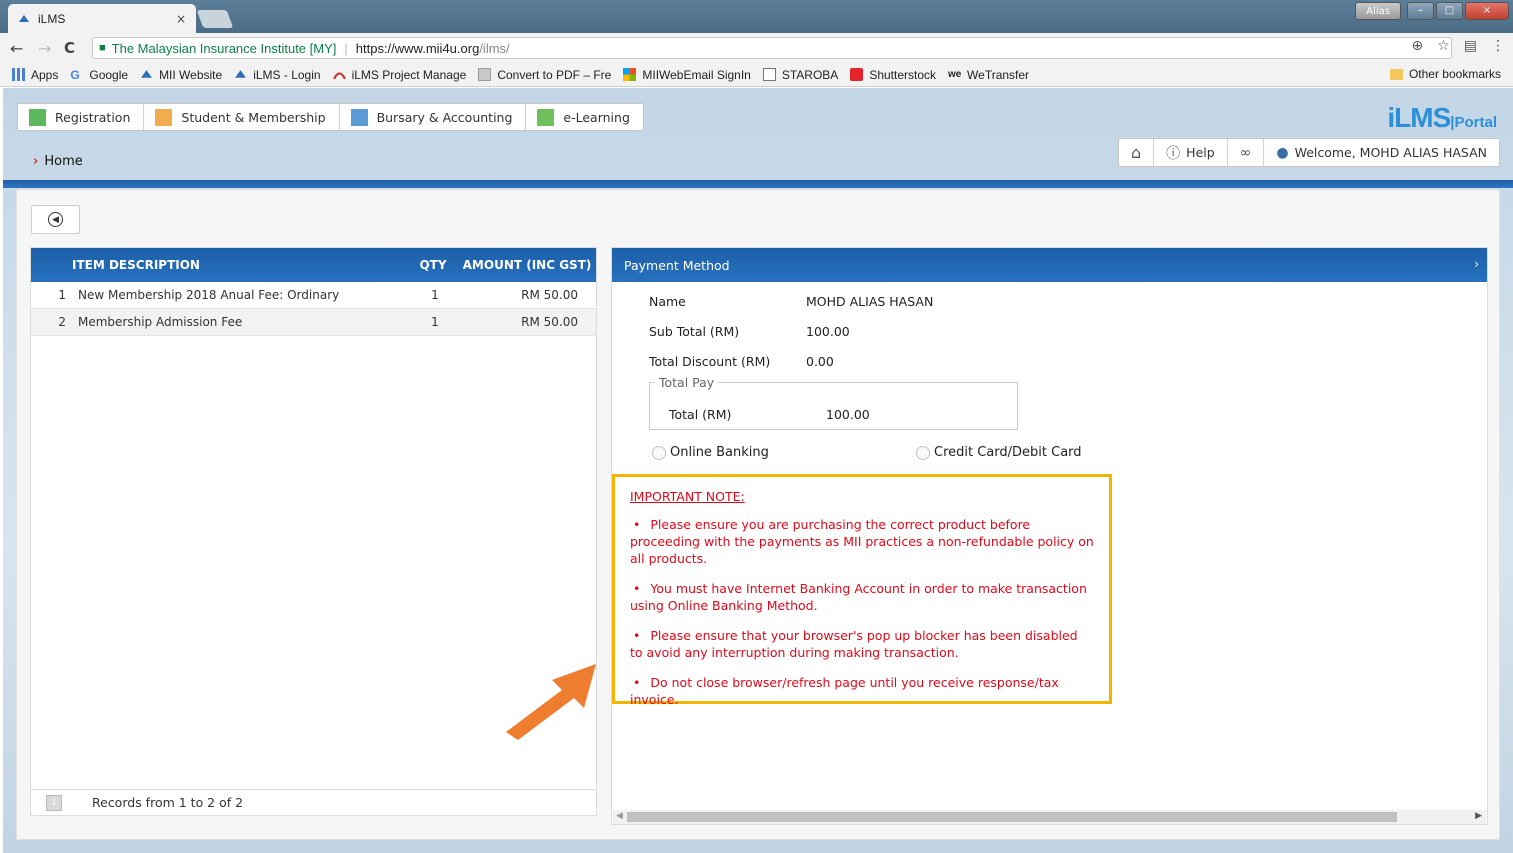  I want to click on col-item-description: ITEM DESCRIPTION, so click(219, 265).